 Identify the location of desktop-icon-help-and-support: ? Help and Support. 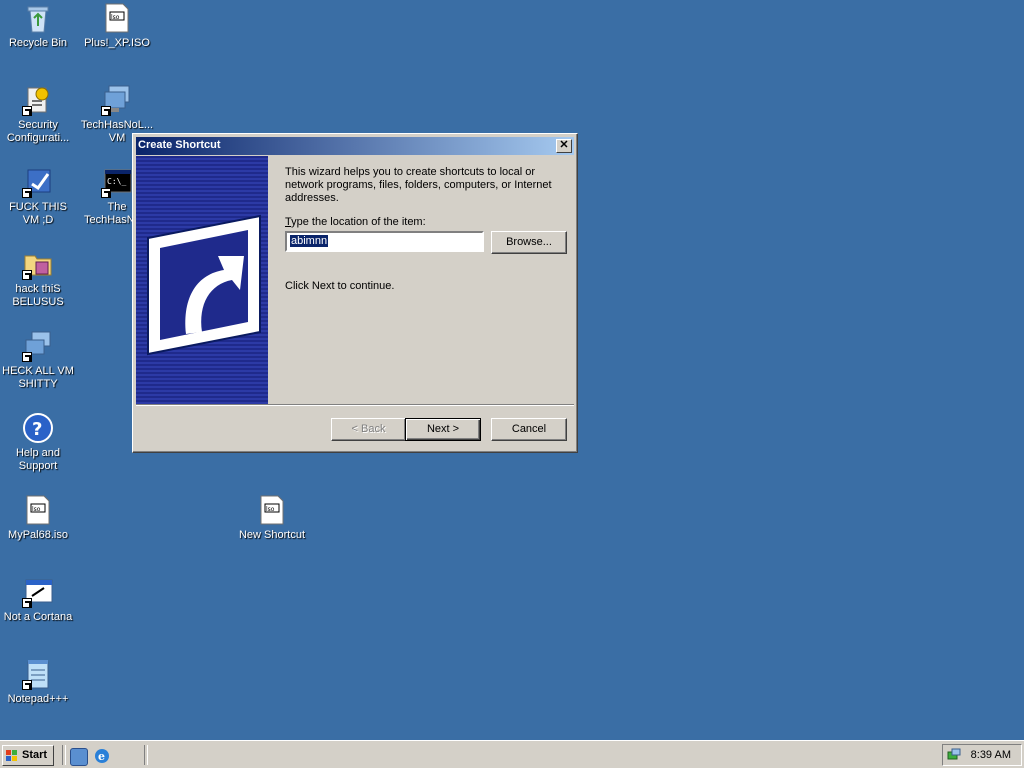
(38, 442).